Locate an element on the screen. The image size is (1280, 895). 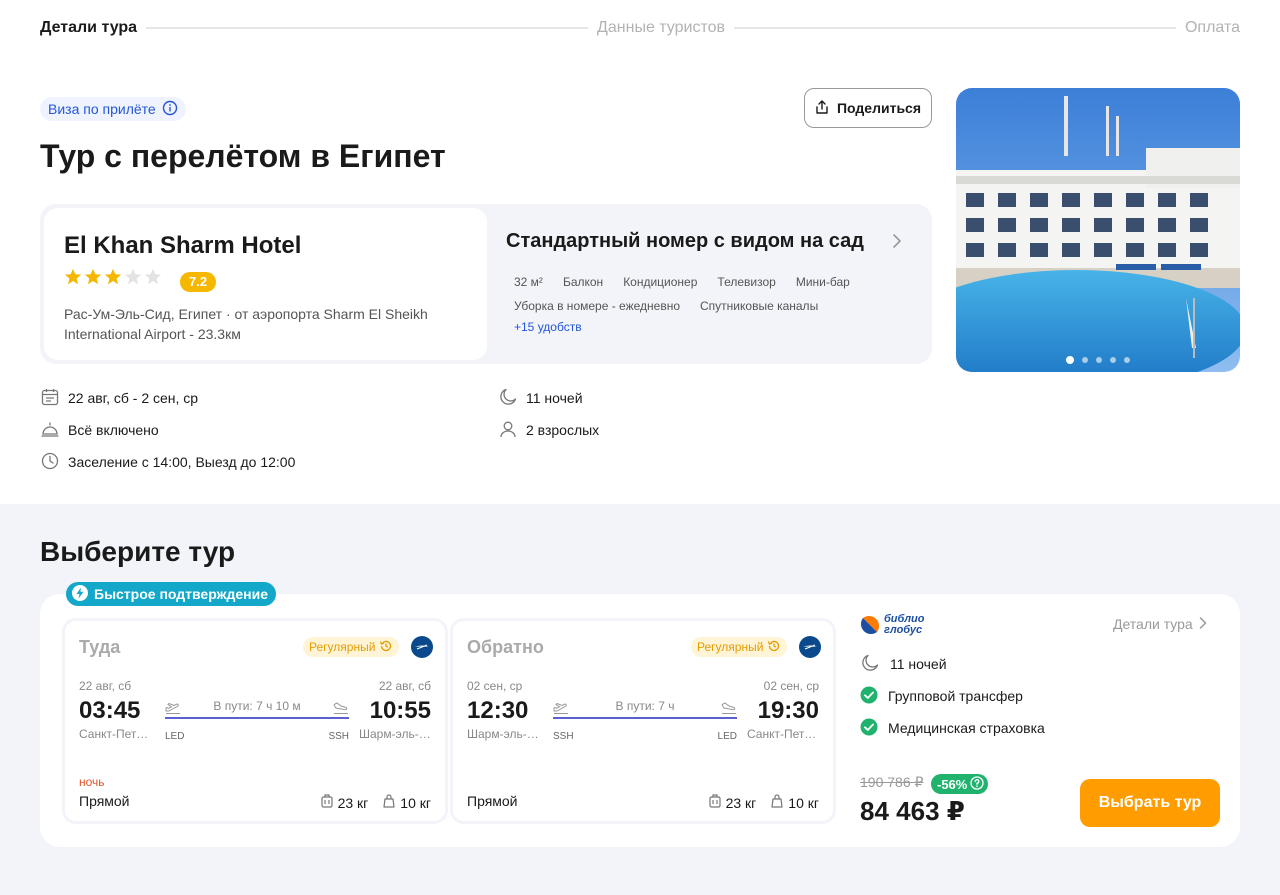
fast-confirmation-badge: Быстрое подтверждение is located at coordinates (171, 594).